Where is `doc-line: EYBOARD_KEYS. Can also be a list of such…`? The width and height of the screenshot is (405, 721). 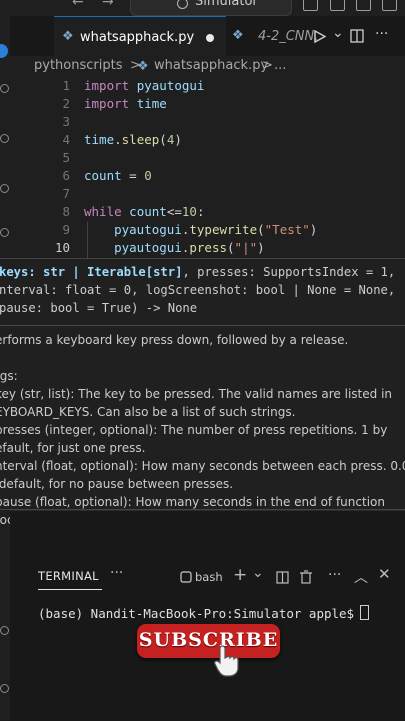
doc-line: EYBOARD_KEYS. Can also be a list of such… is located at coordinates (148, 412).